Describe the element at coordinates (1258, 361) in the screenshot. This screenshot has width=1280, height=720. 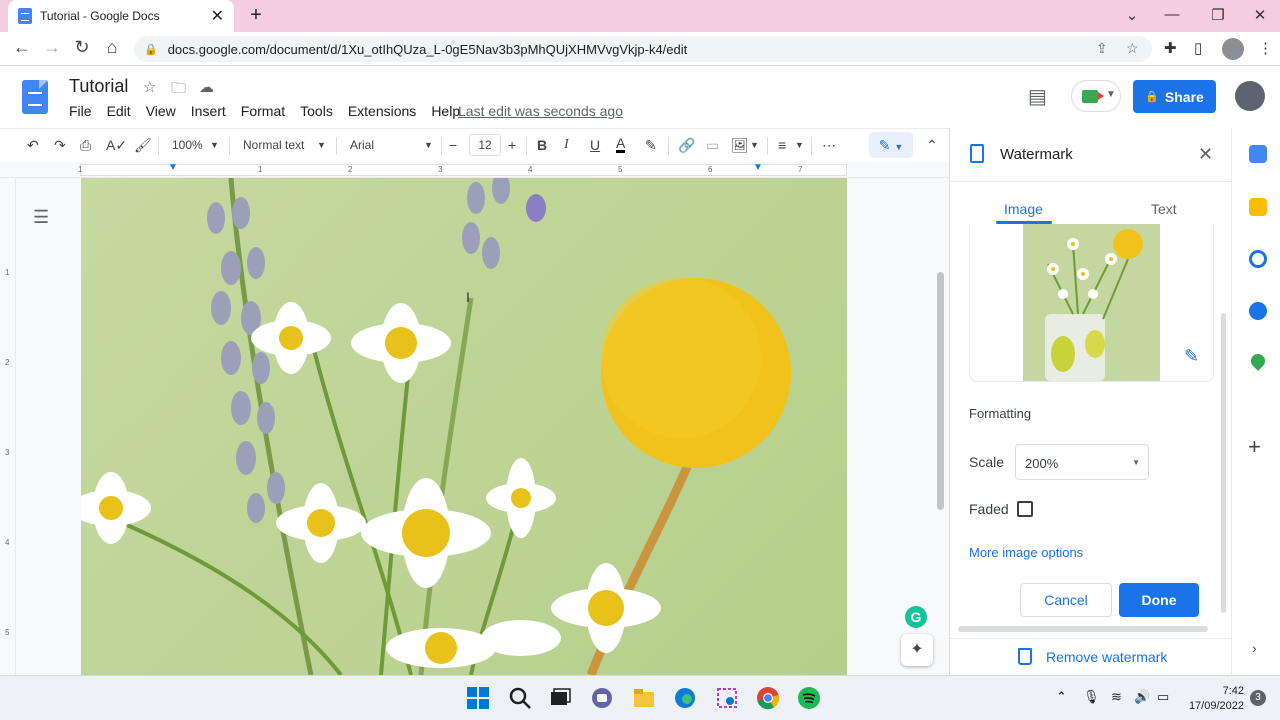
I see `maps-icon` at that location.